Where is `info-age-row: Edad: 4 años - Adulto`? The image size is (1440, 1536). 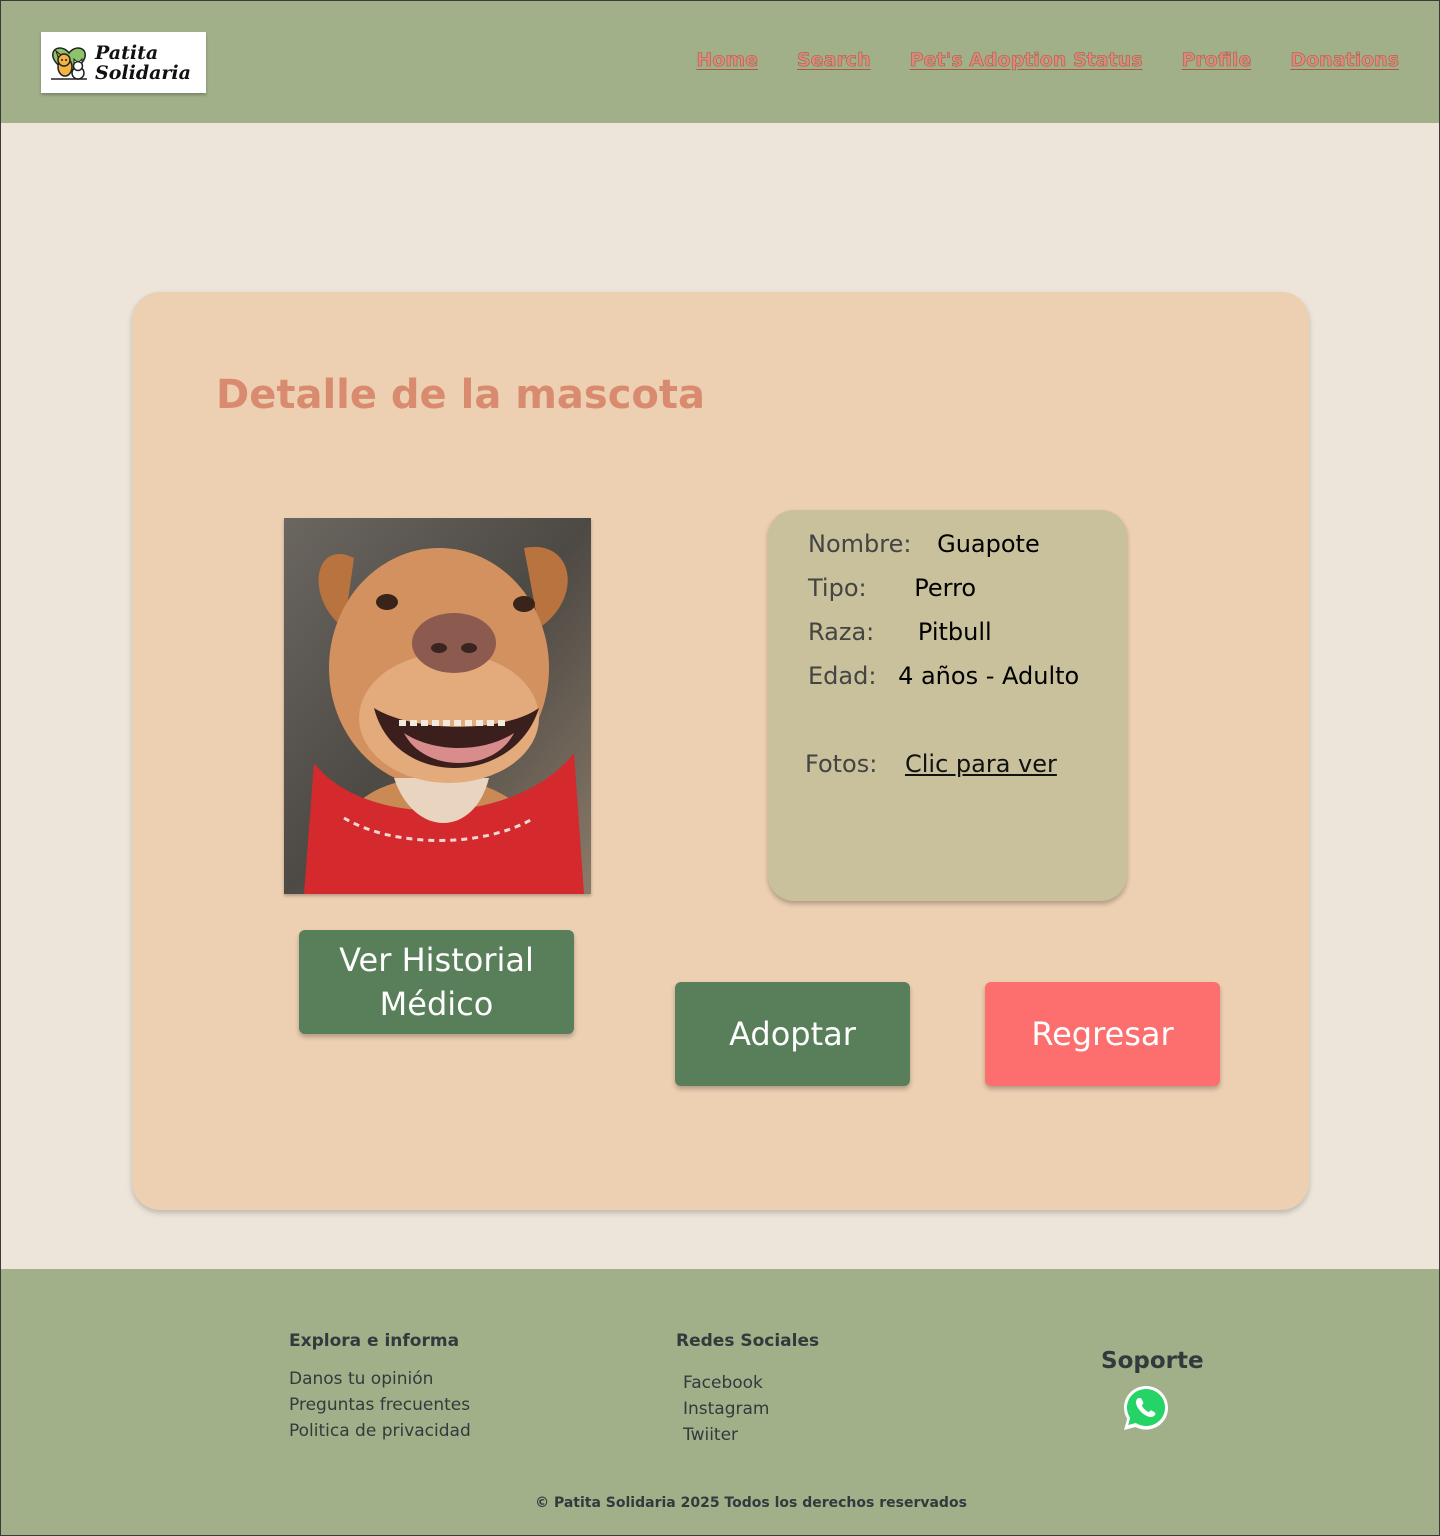 info-age-row: Edad: 4 años - Adulto is located at coordinates (943, 676).